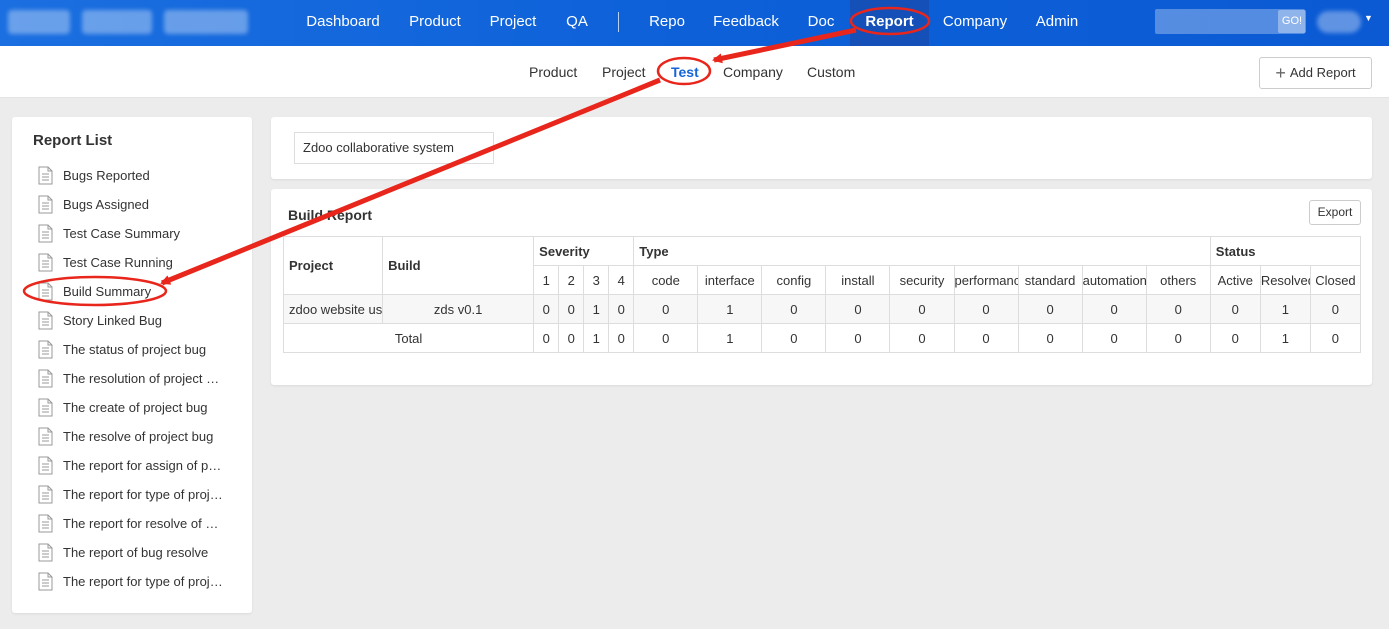 The height and width of the screenshot is (629, 1389). What do you see at coordinates (39, 22) in the screenshot?
I see `logo-blurred` at bounding box center [39, 22].